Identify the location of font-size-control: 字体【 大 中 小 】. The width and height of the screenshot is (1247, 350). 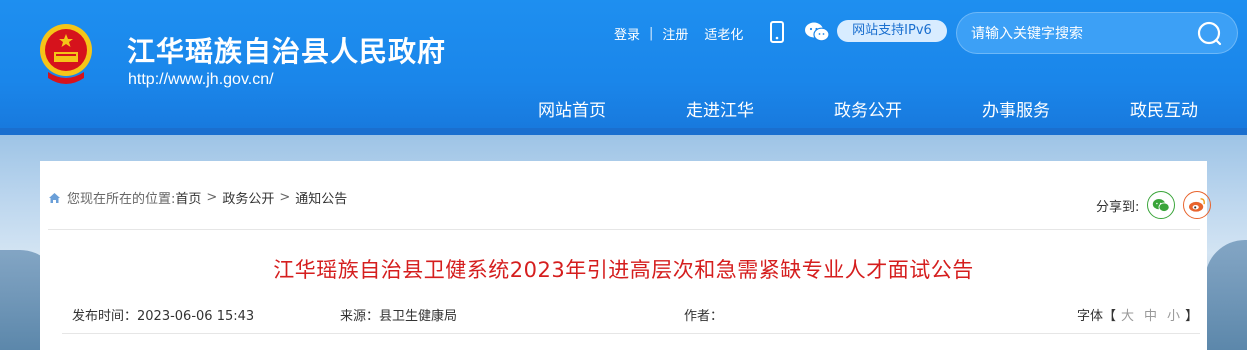
(1137, 314).